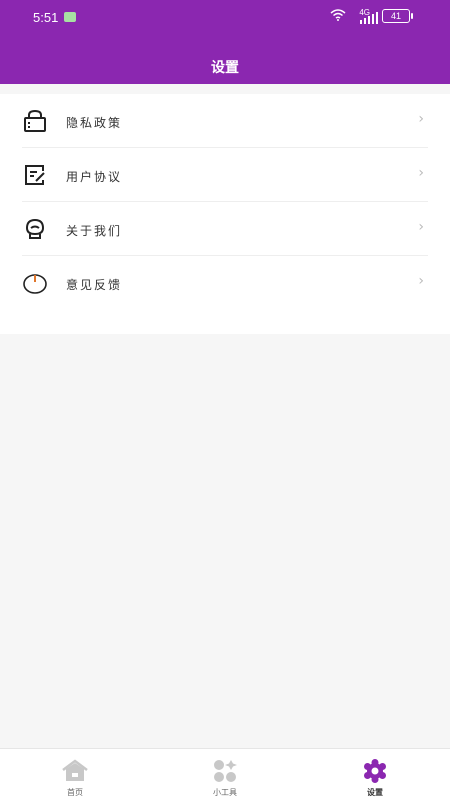 This screenshot has height=801, width=450. I want to click on battery-icon: 41, so click(397, 16).